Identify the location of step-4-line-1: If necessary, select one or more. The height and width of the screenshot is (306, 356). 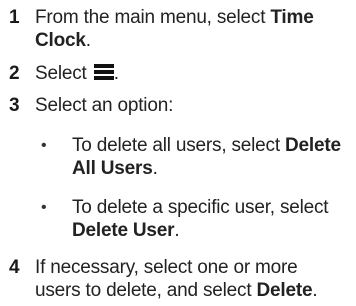
(166, 267).